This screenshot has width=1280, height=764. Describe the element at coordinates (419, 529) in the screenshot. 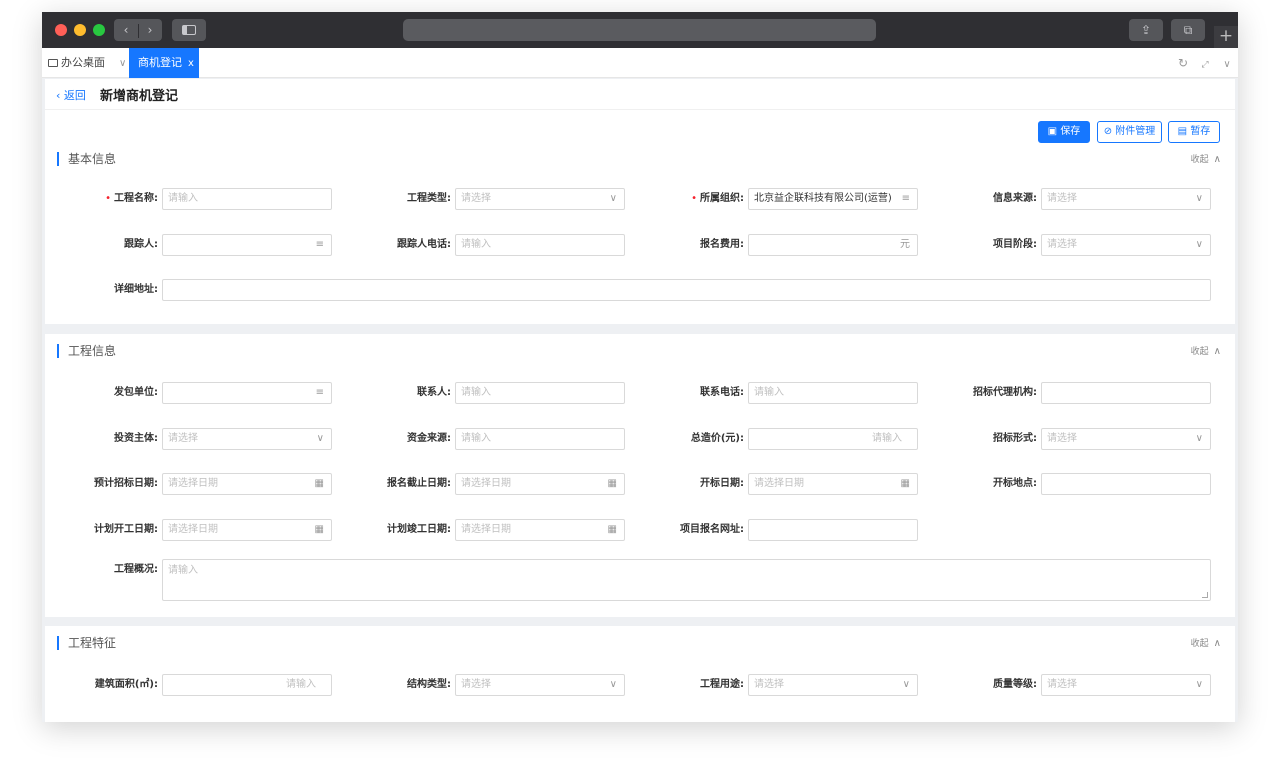

I see `finish-date-label: 计划竣工日期:` at that location.